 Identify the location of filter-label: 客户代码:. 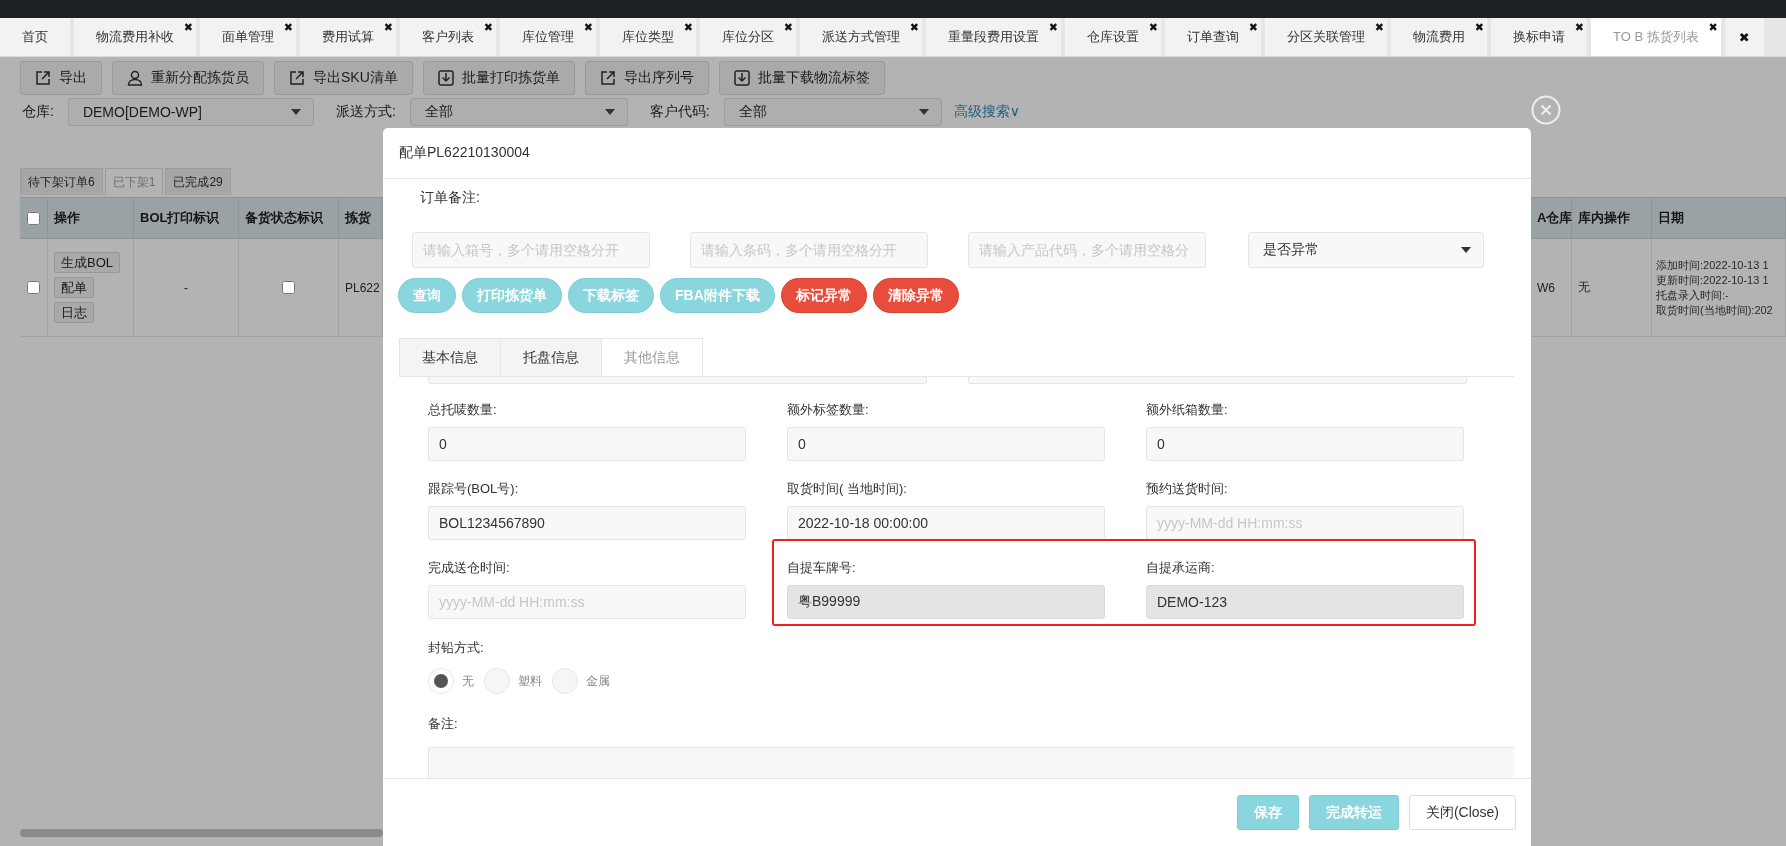
(679, 112).